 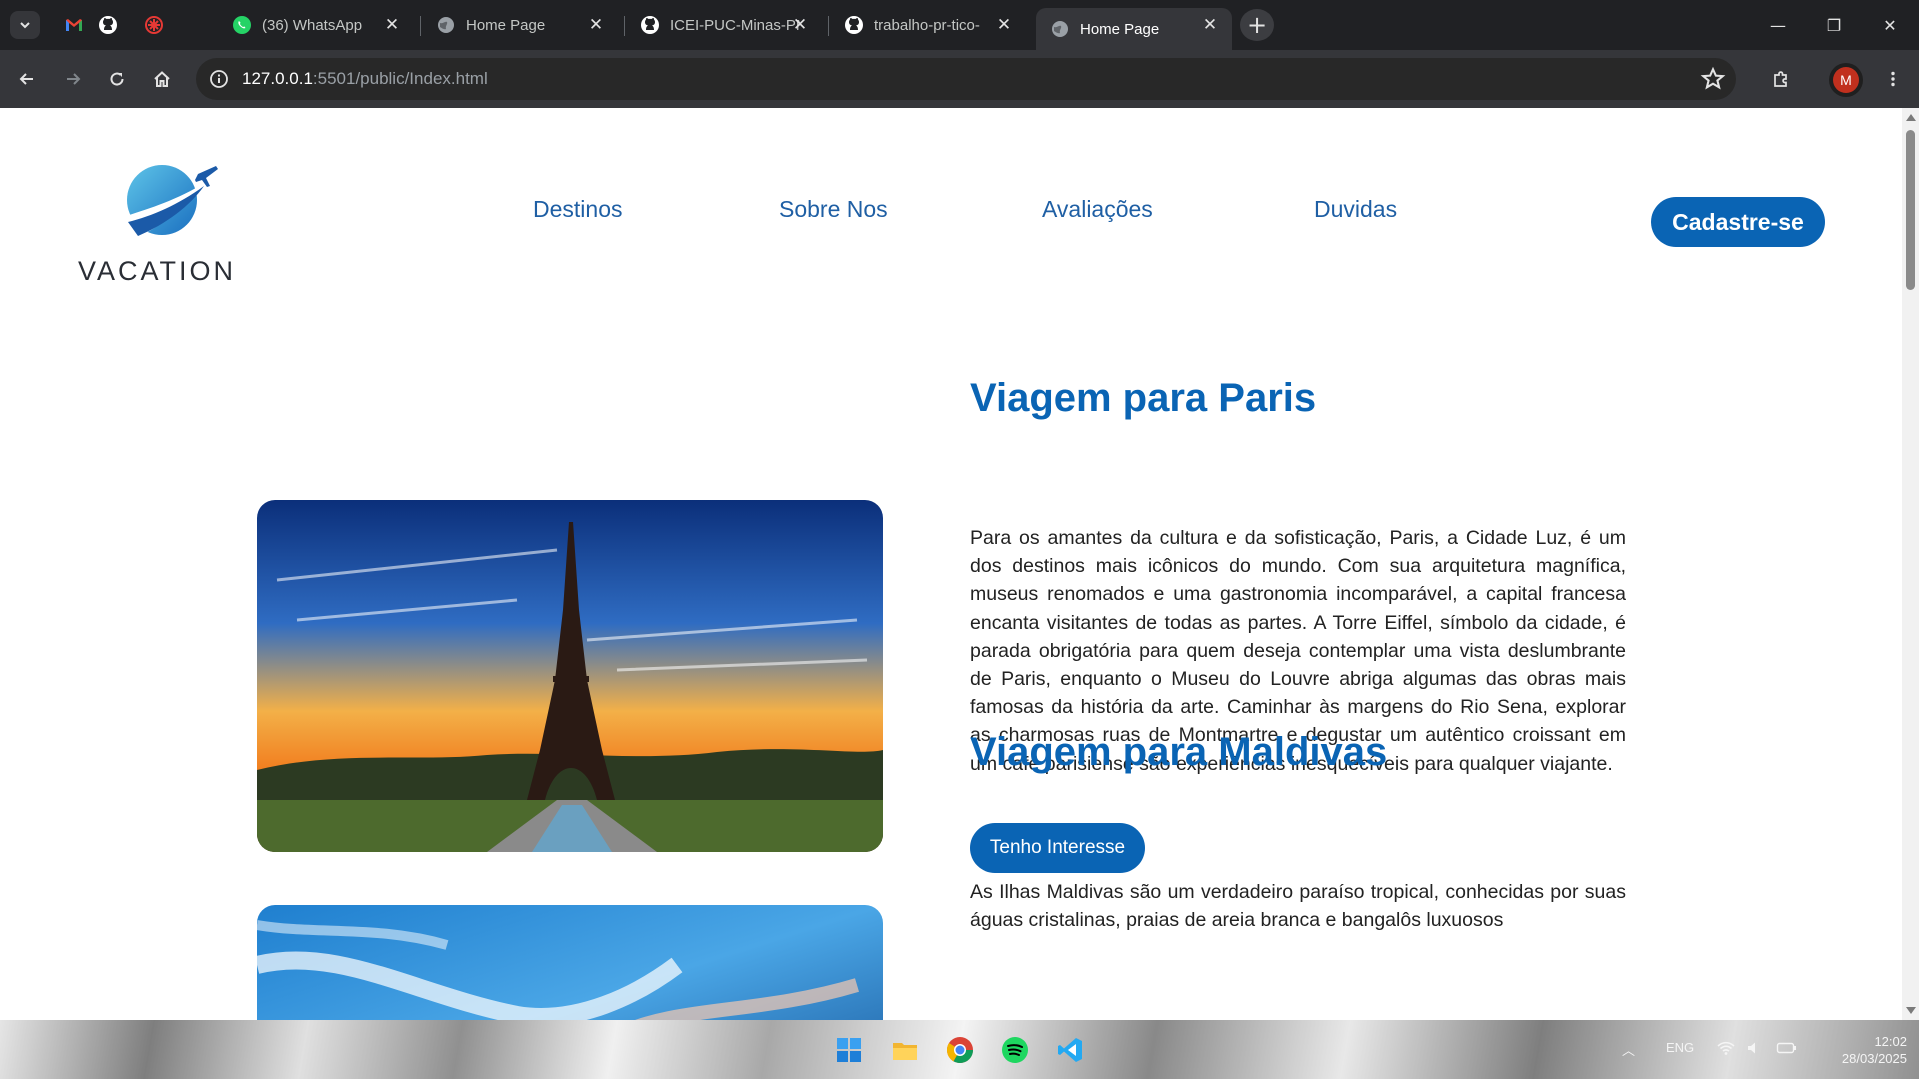 I want to click on profile-button: M, so click(x=1846, y=80).